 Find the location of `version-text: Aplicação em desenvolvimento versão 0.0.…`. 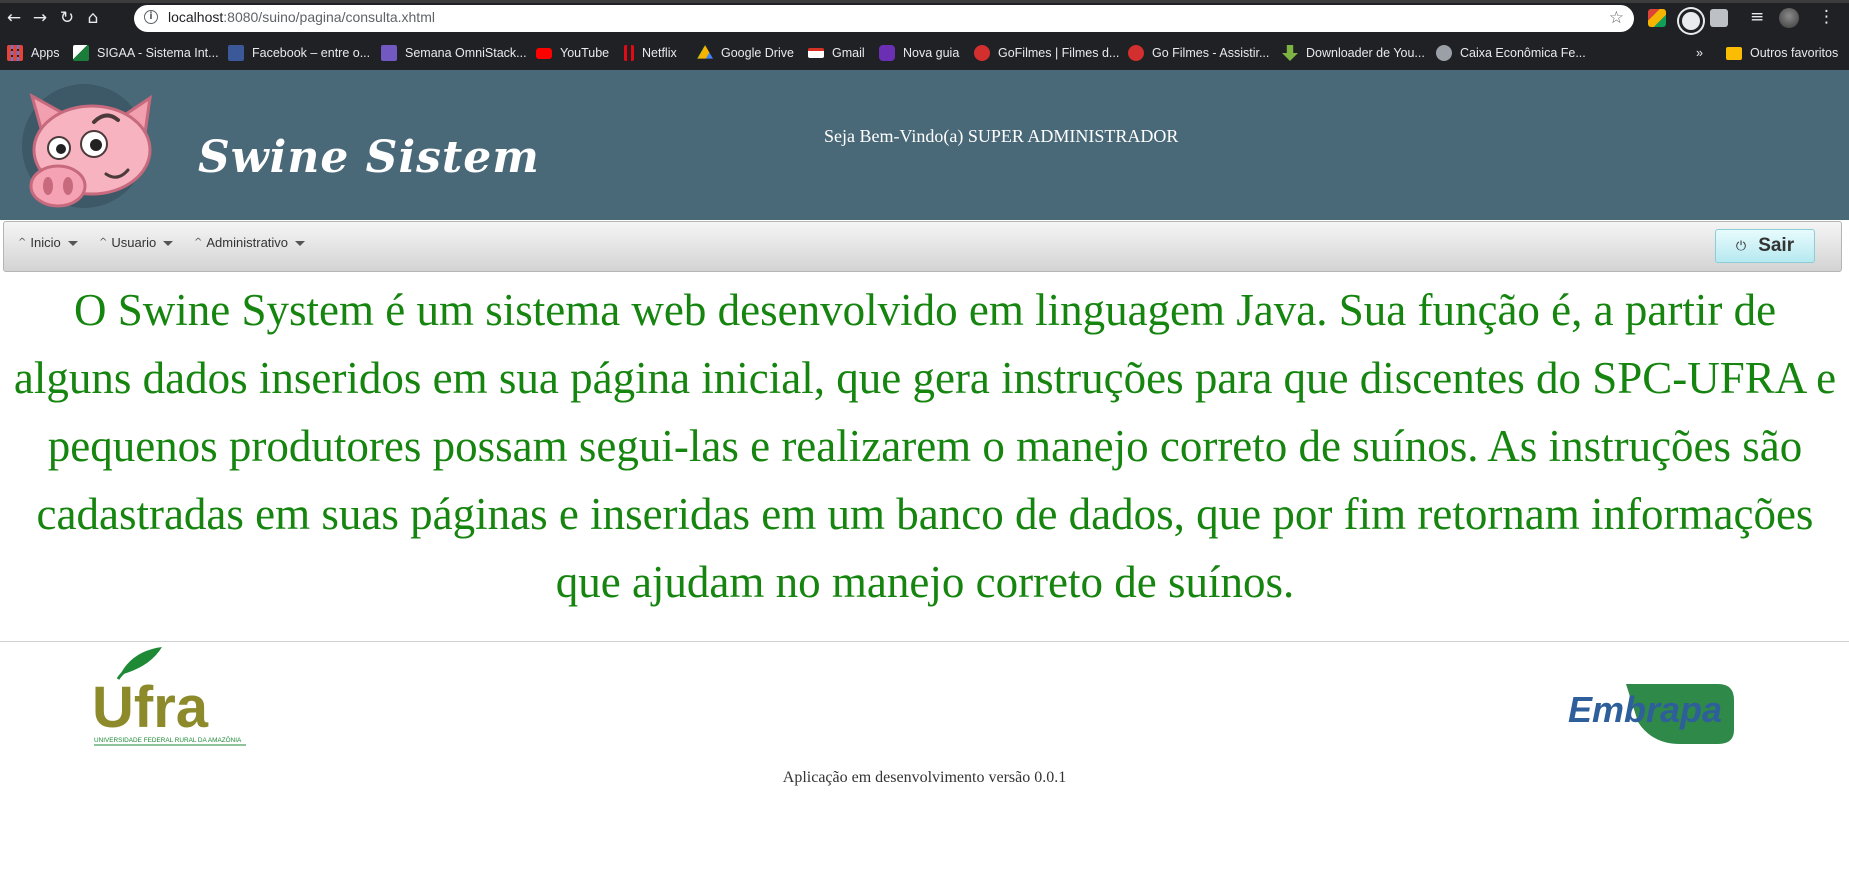

version-text: Aplicação em desenvolvimento versão 0.0.… is located at coordinates (924, 777).